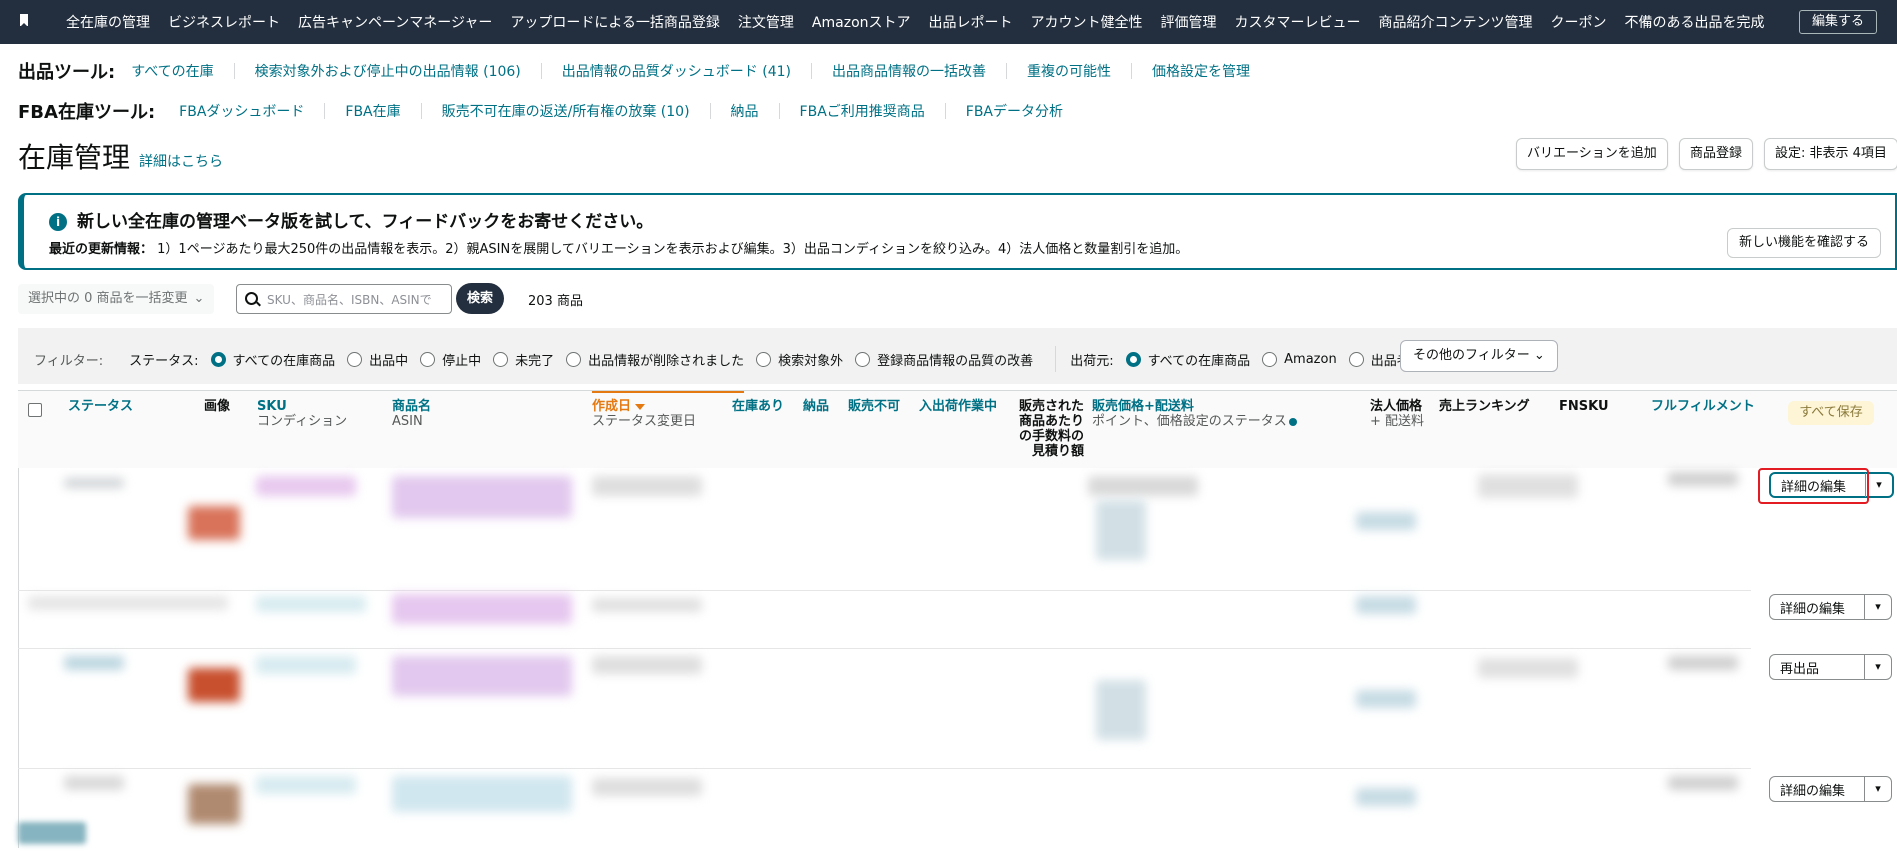 This screenshot has width=1897, height=867. Describe the element at coordinates (971, 22) in the screenshot. I see `nav-item: 出品レポート` at that location.